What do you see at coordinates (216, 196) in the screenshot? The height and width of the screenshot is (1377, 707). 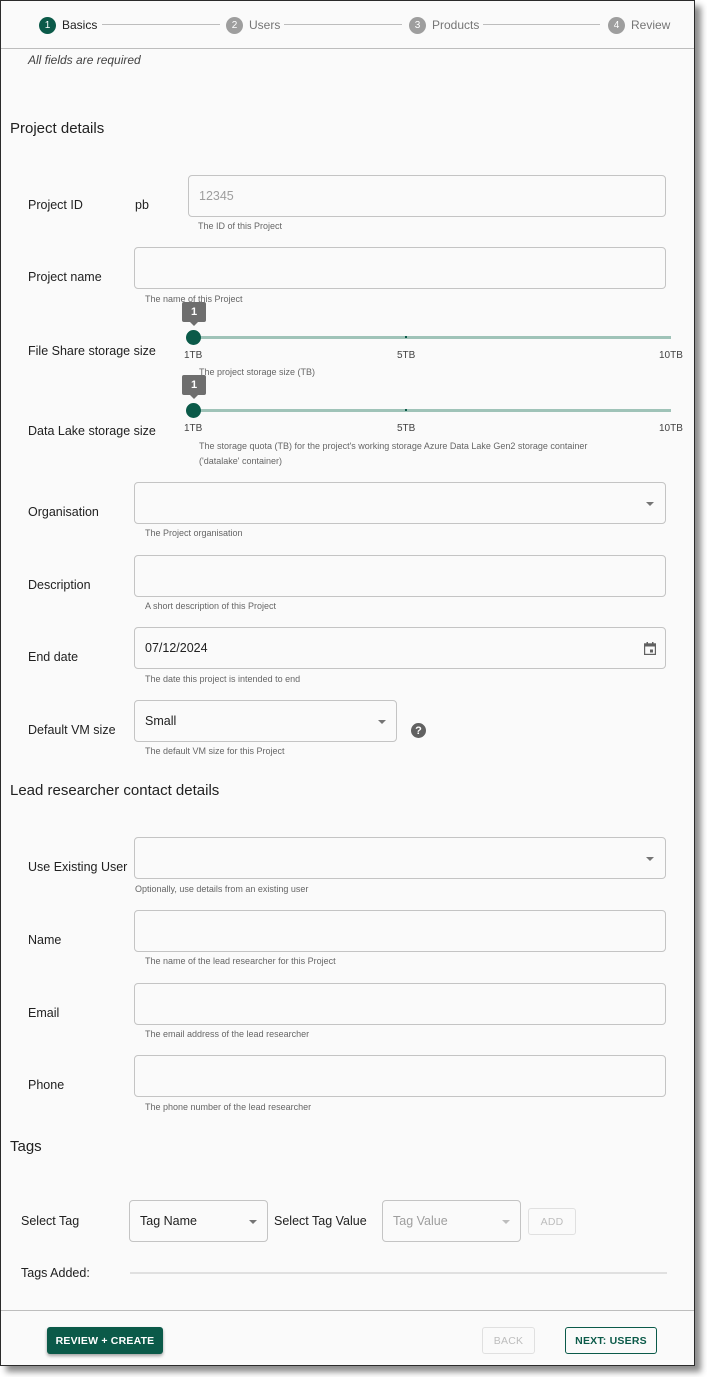 I see `project-id-placeholder: 12345` at bounding box center [216, 196].